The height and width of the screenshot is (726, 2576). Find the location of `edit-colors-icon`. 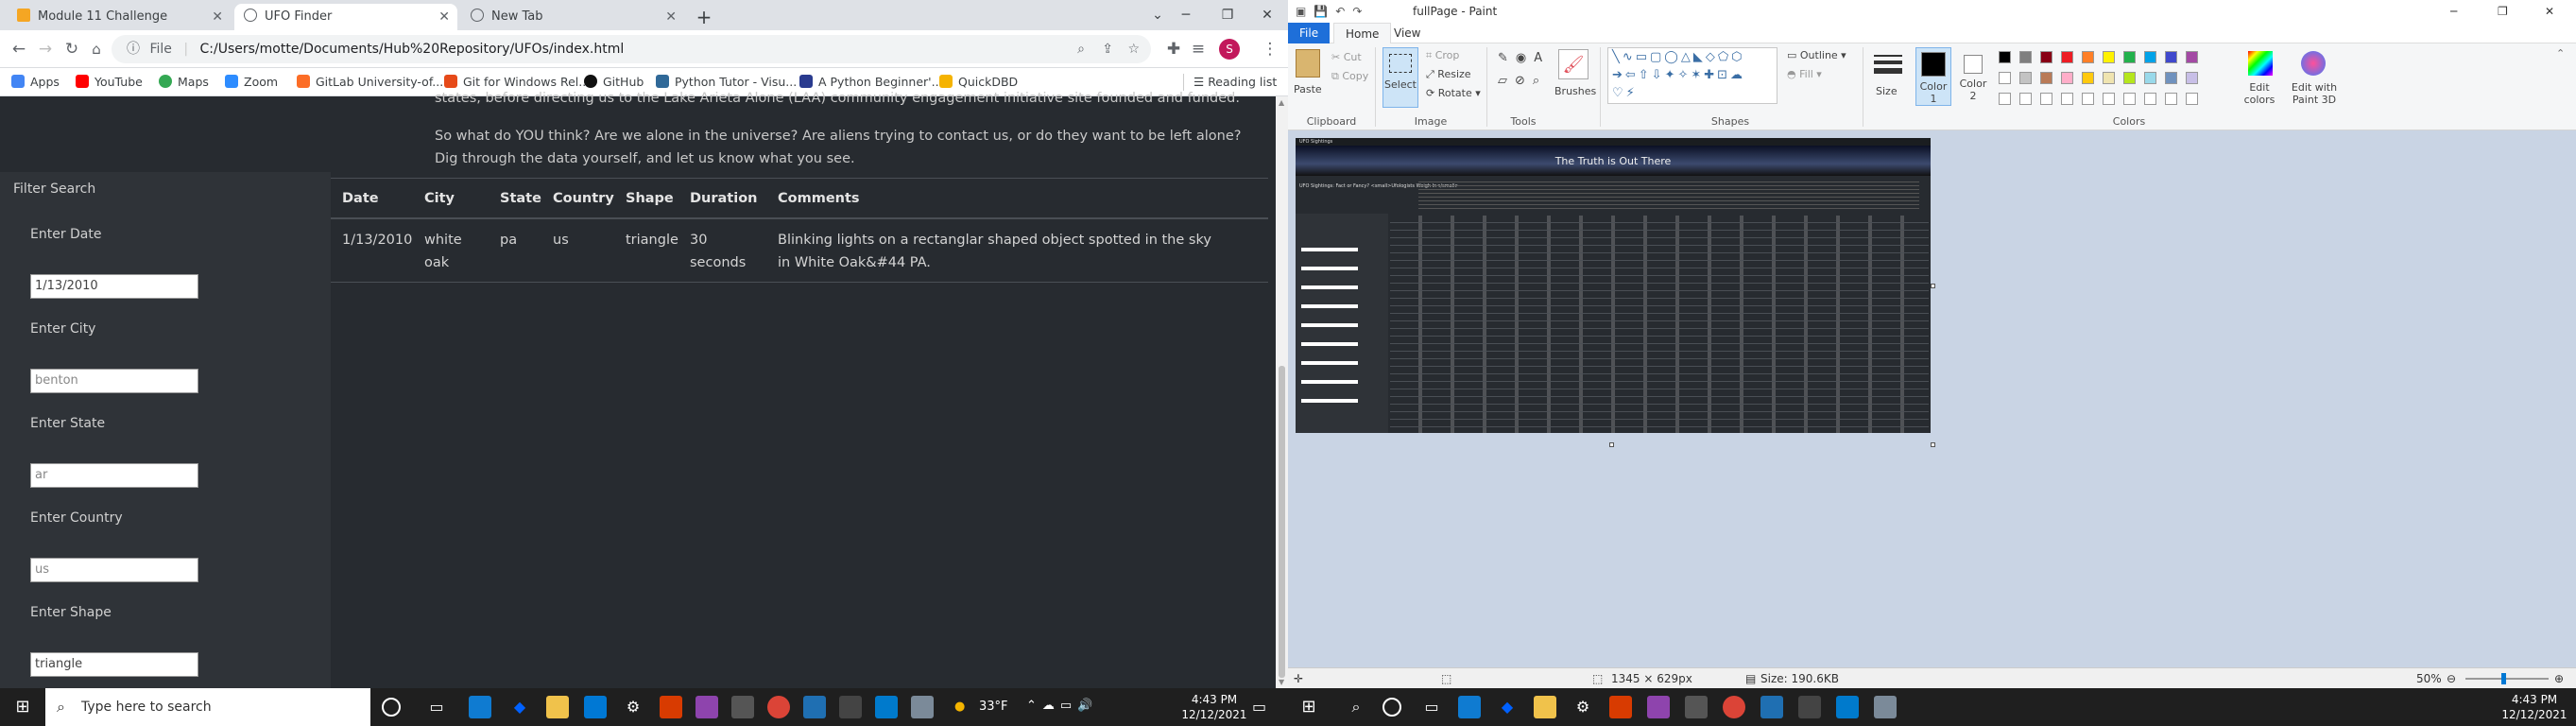

edit-colors-icon is located at coordinates (2260, 63).